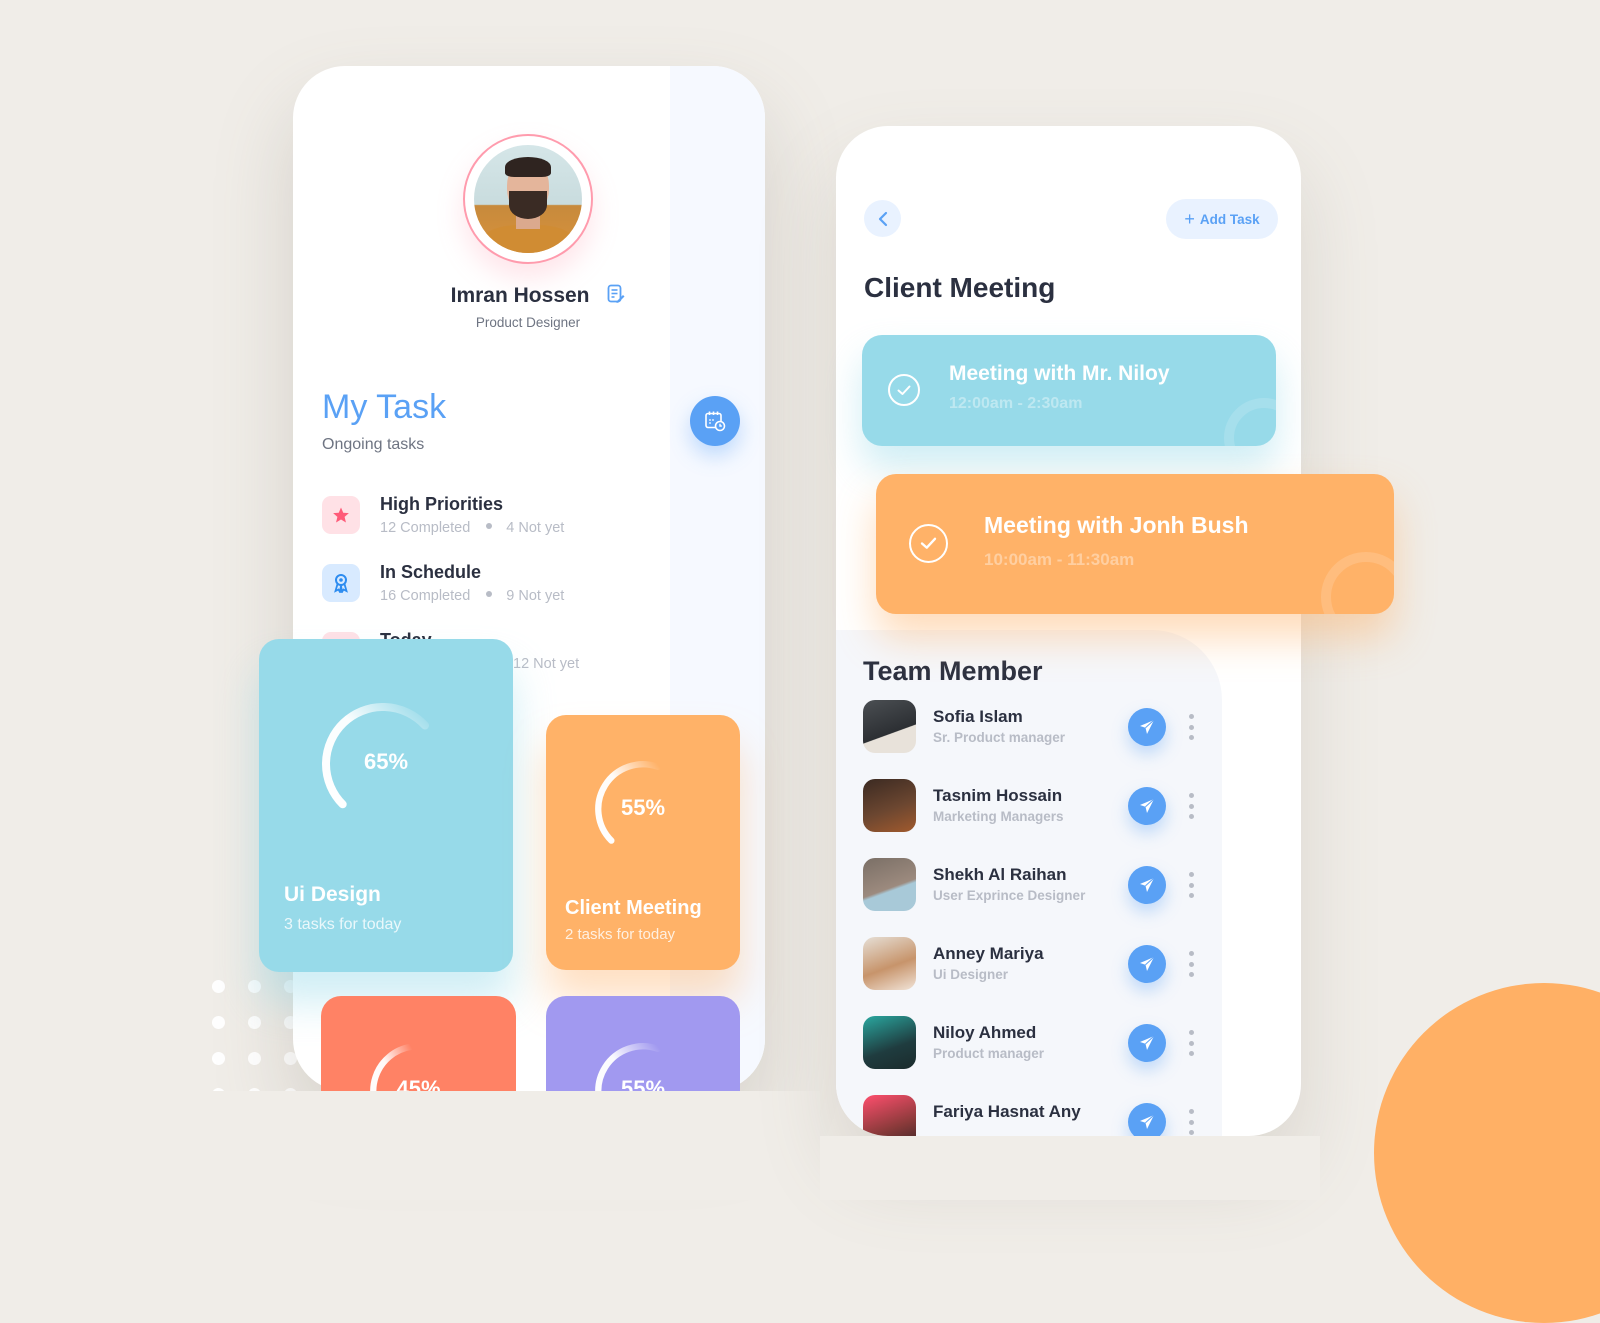  I want to click on profile-avatar, so click(528, 199).